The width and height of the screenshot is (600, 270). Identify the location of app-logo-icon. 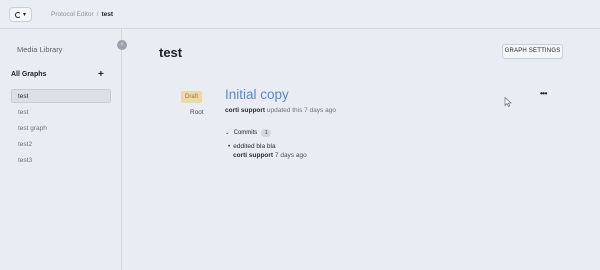
(17, 14).